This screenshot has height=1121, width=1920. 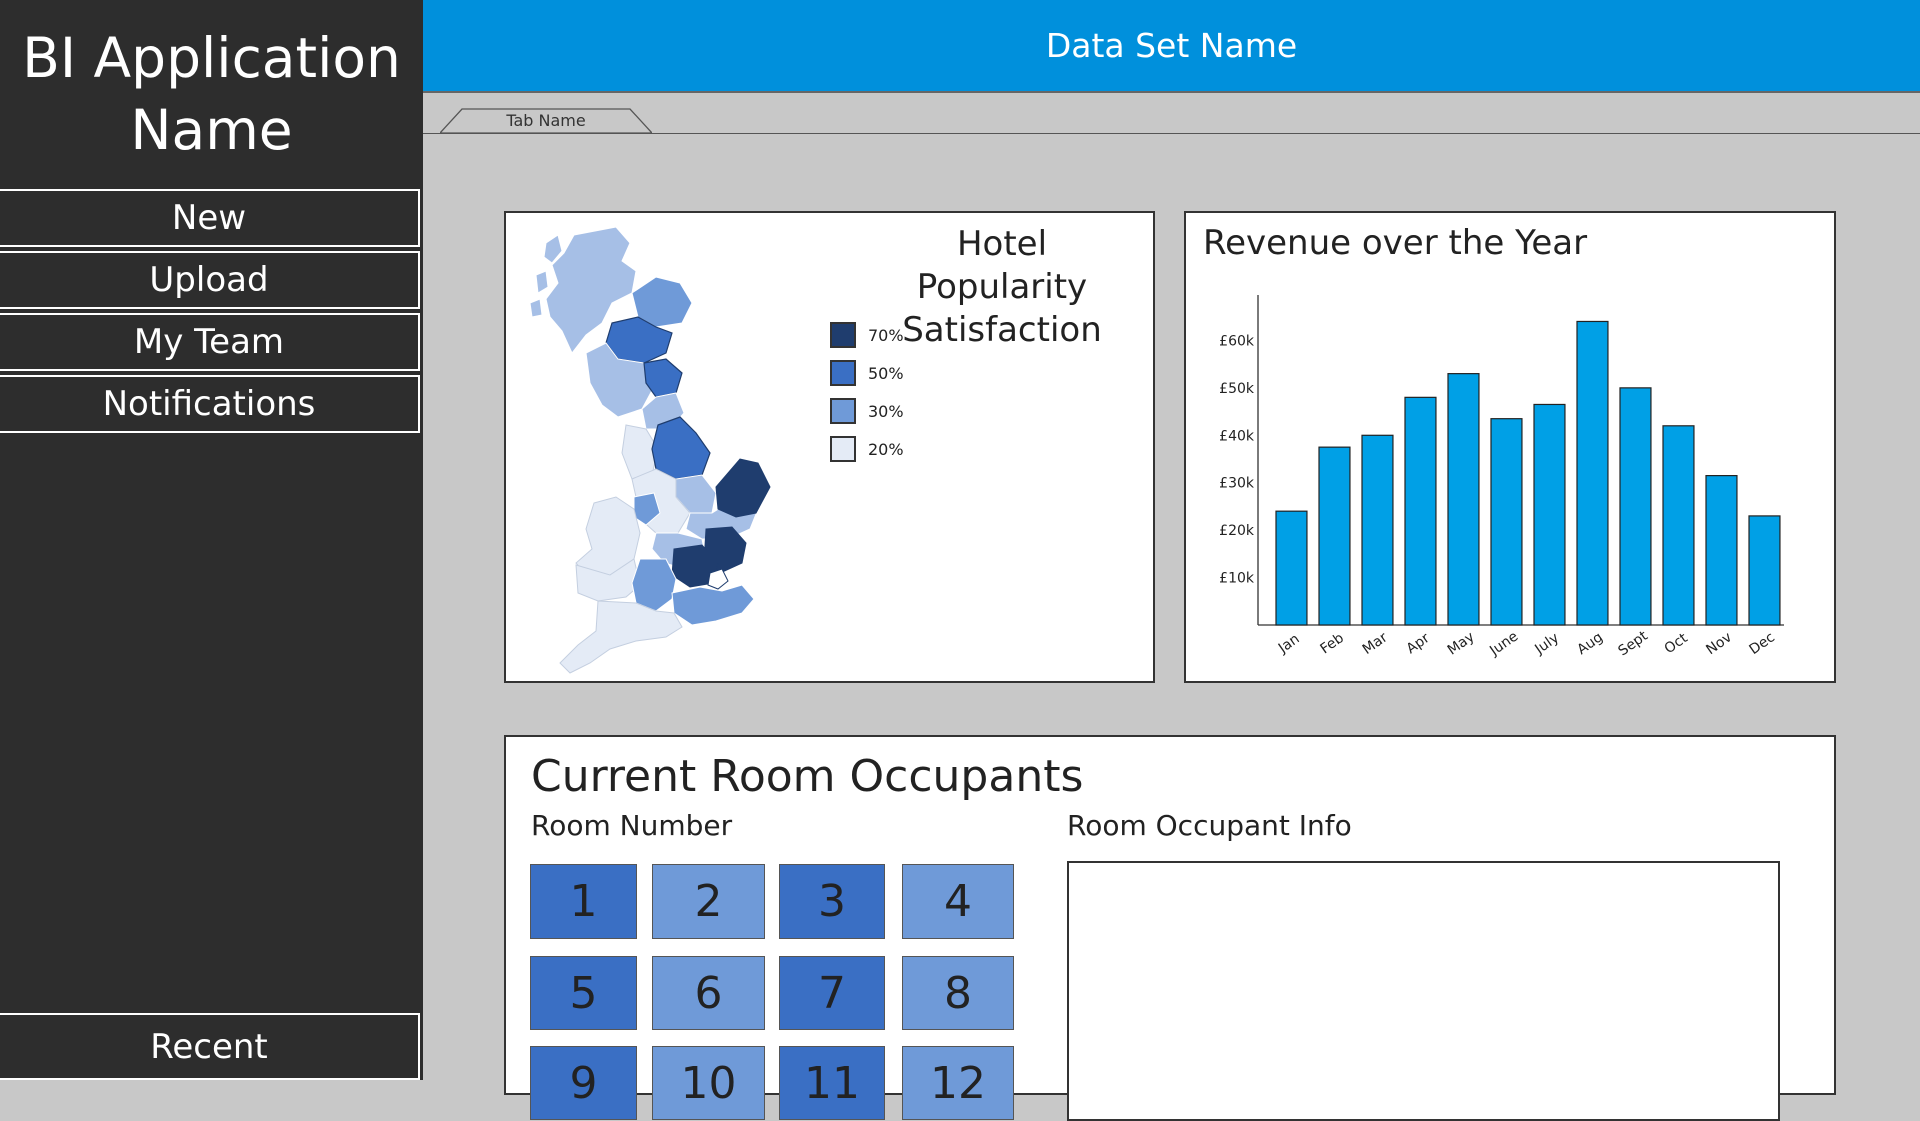 I want to click on room-button-12: 12, so click(x=958, y=1083).